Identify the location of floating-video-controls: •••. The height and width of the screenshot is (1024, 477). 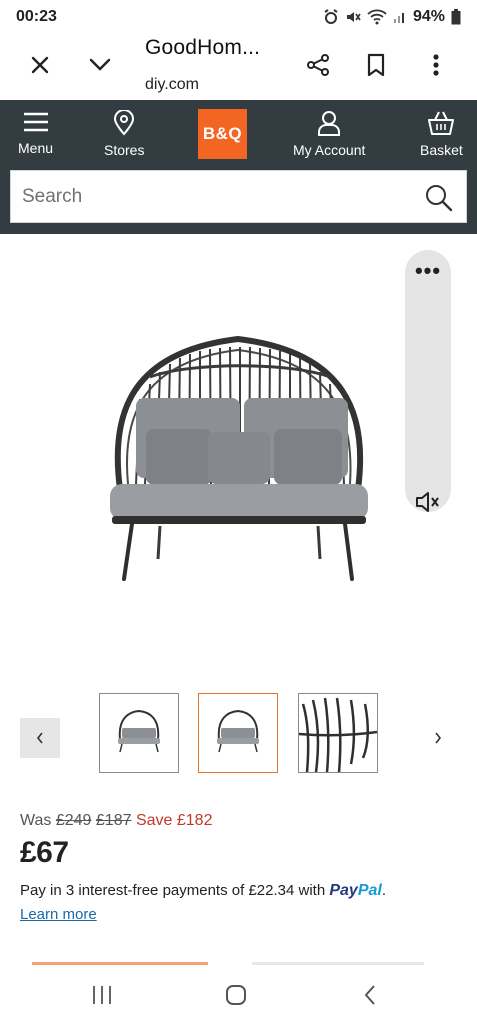
(428, 381).